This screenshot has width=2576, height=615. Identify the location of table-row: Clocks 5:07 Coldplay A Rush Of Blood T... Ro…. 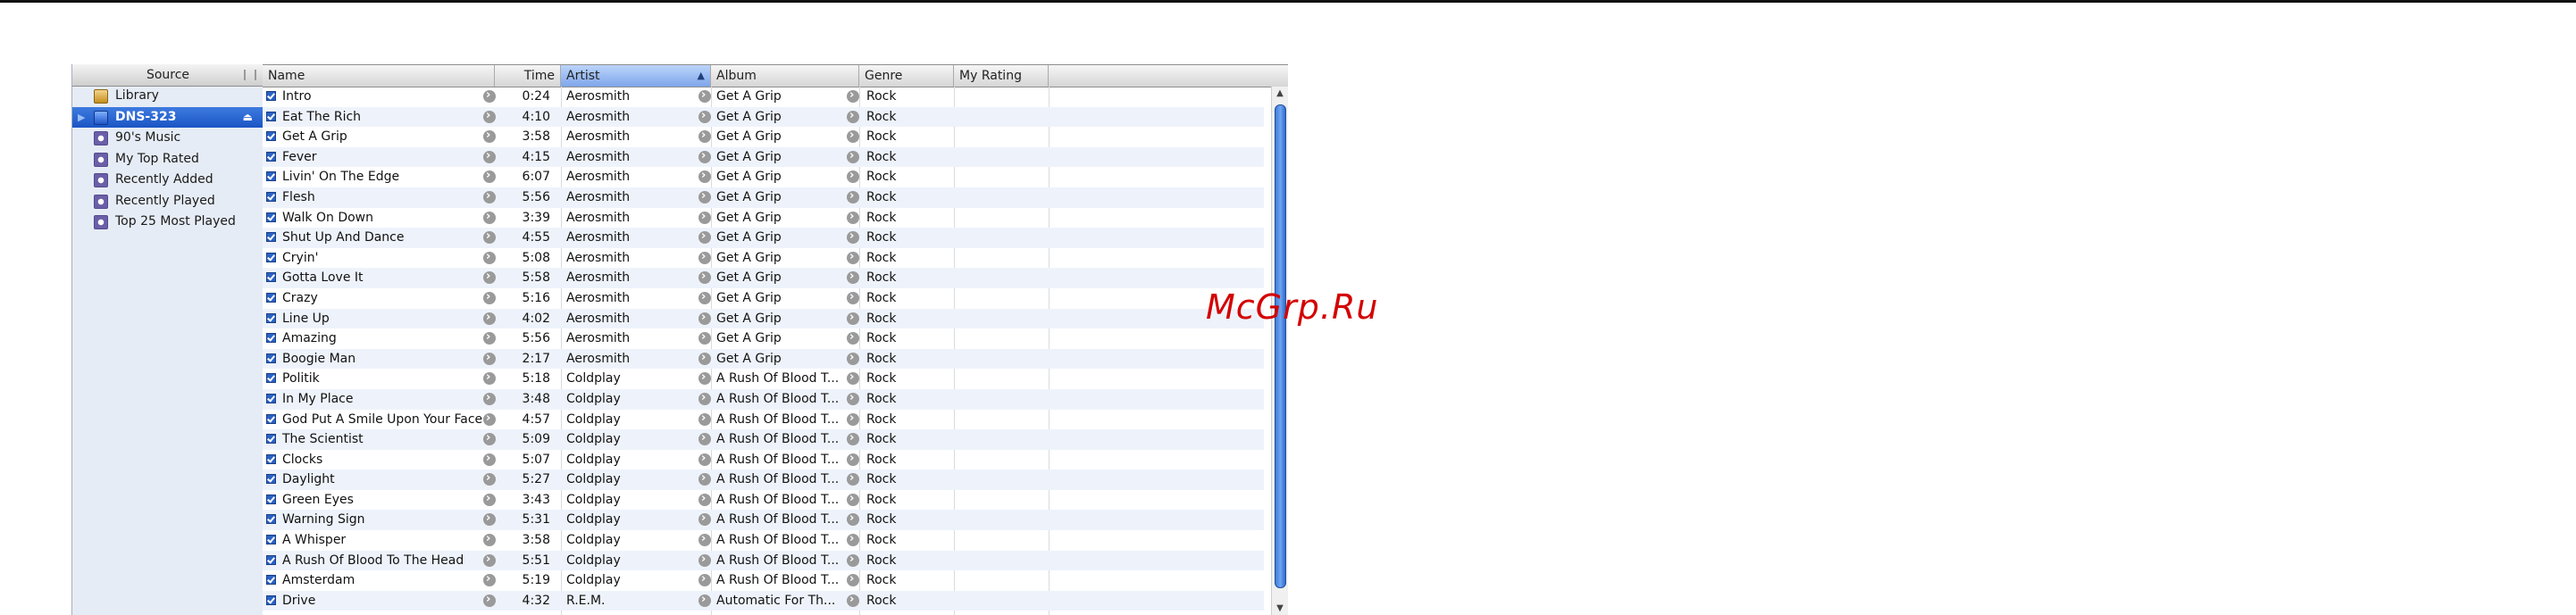
(764, 460).